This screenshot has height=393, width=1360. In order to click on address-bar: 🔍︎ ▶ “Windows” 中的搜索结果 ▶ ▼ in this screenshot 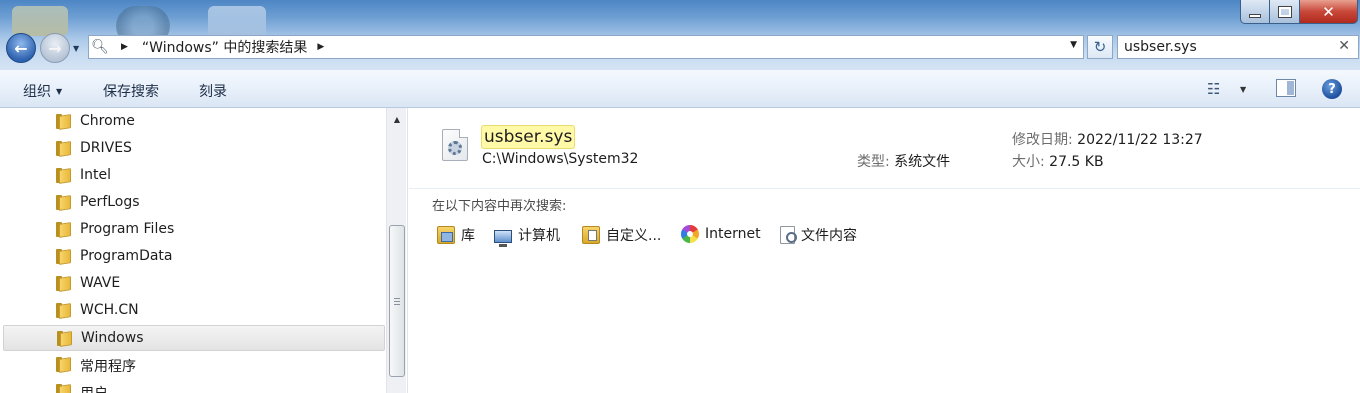, I will do `click(586, 47)`.